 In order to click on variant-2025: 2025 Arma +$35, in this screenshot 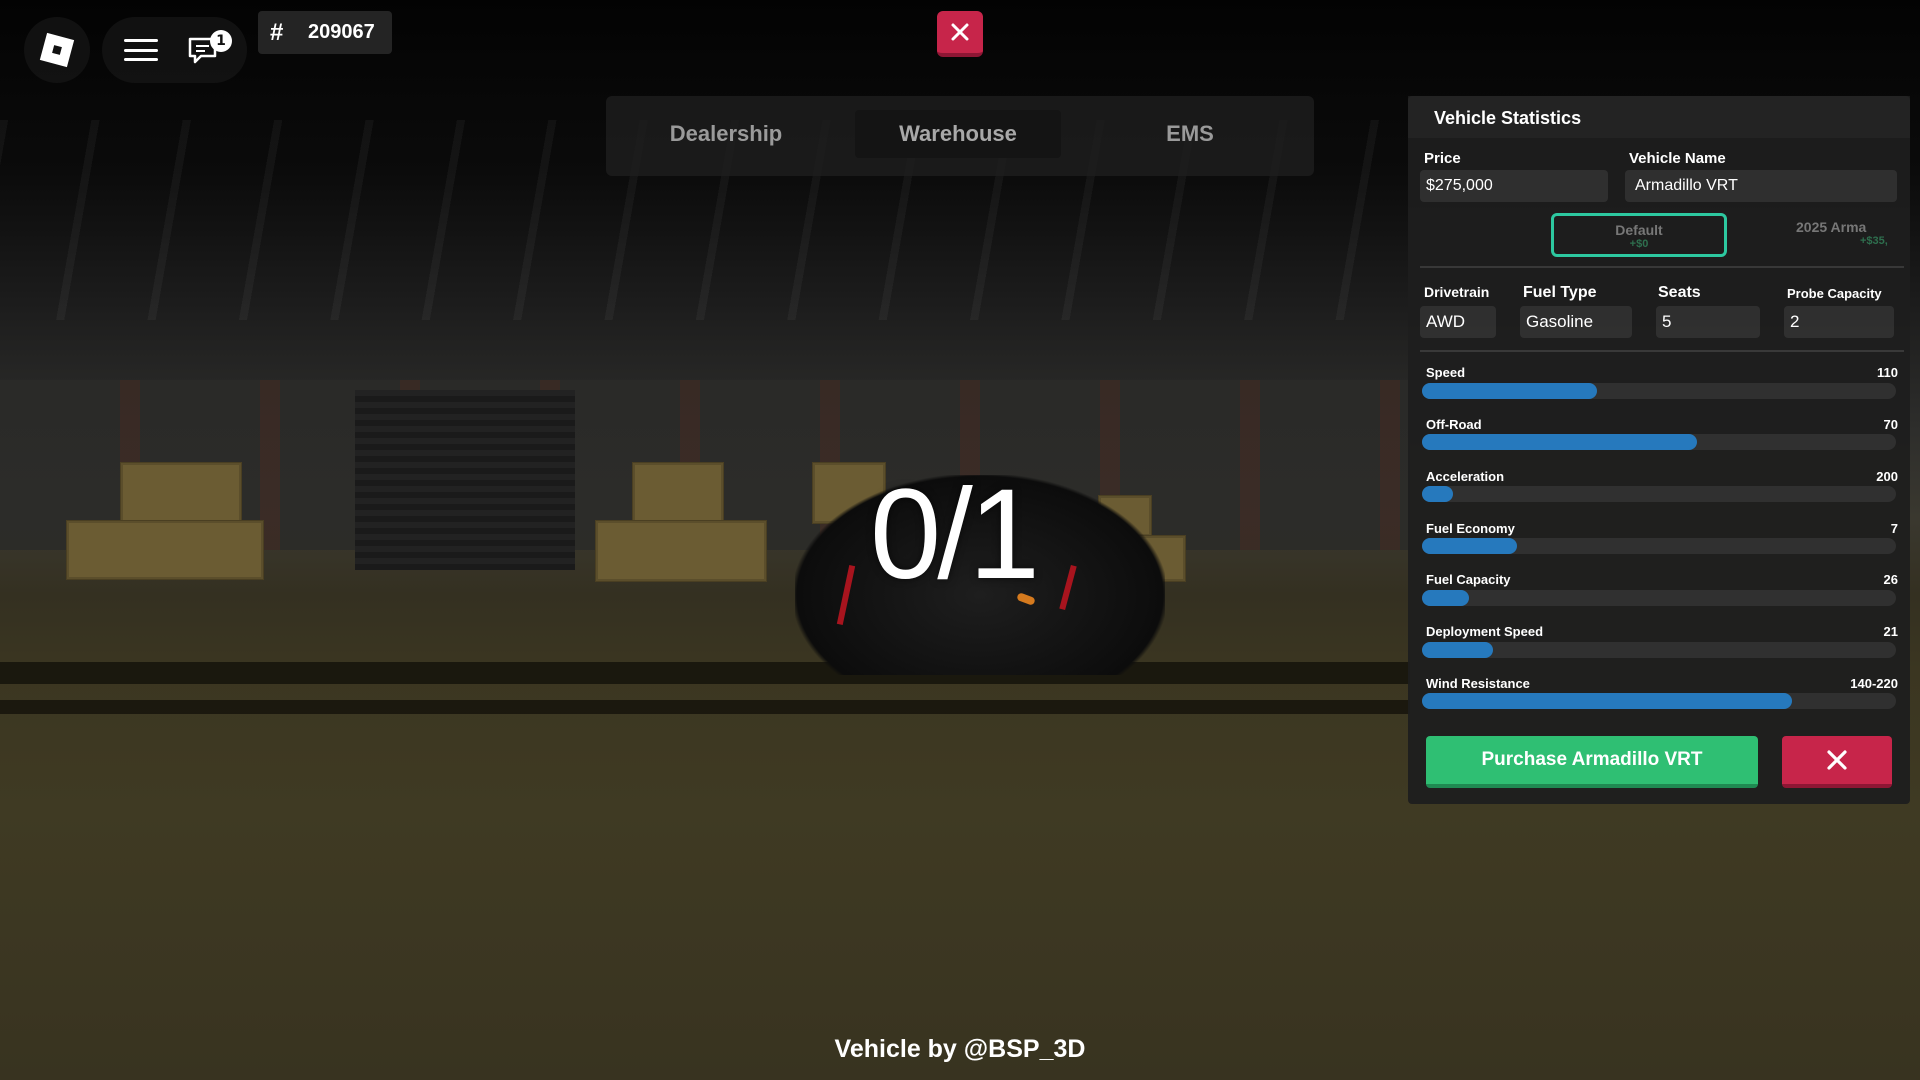, I will do `click(1844, 235)`.